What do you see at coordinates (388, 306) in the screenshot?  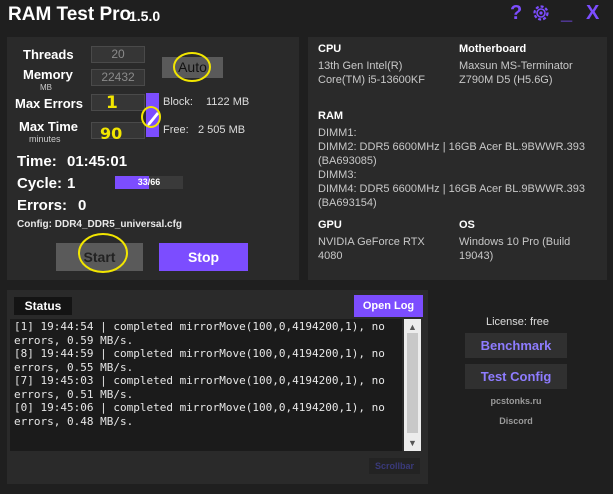 I see `open-log-button: Open Log` at bounding box center [388, 306].